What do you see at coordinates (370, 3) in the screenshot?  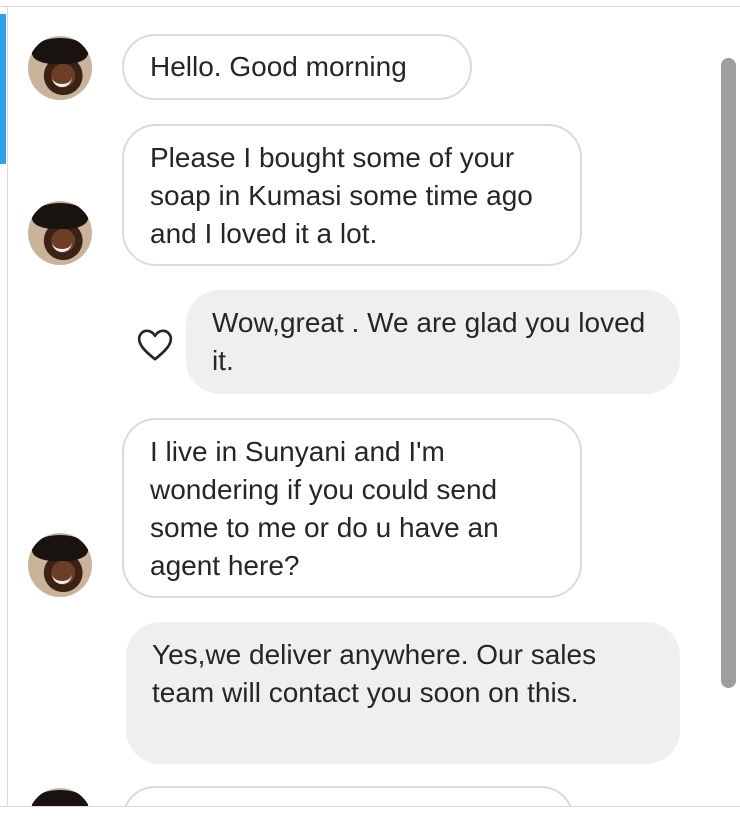 I see `window-top-edge` at bounding box center [370, 3].